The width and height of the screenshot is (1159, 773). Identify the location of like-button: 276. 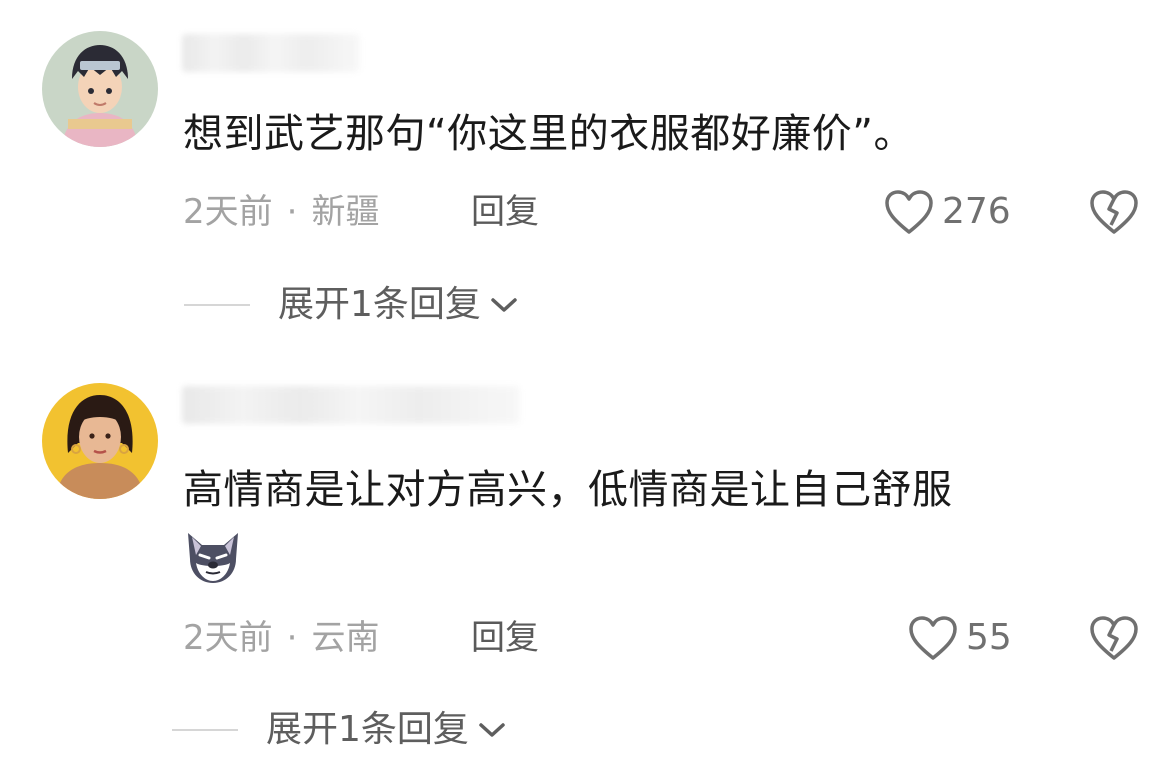
(947, 212).